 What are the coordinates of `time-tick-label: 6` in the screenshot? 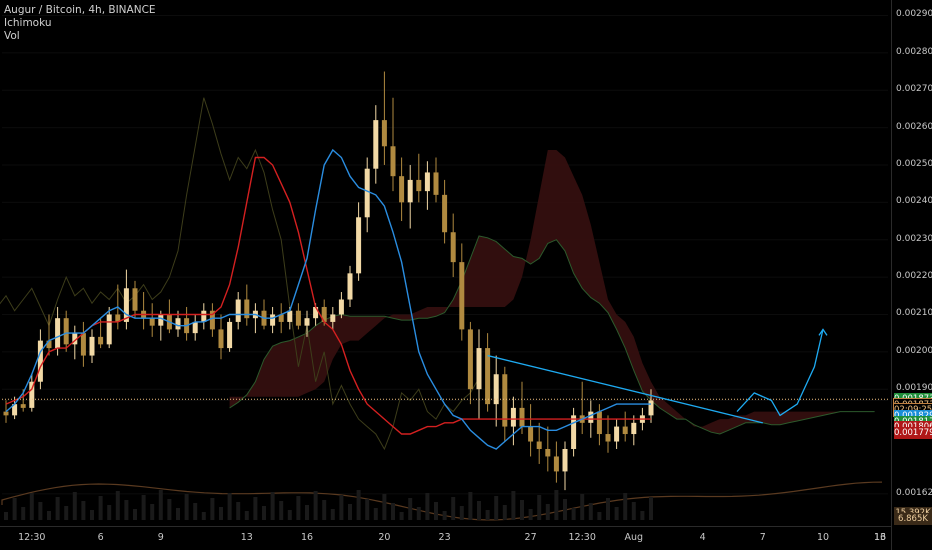 It's located at (100, 537).